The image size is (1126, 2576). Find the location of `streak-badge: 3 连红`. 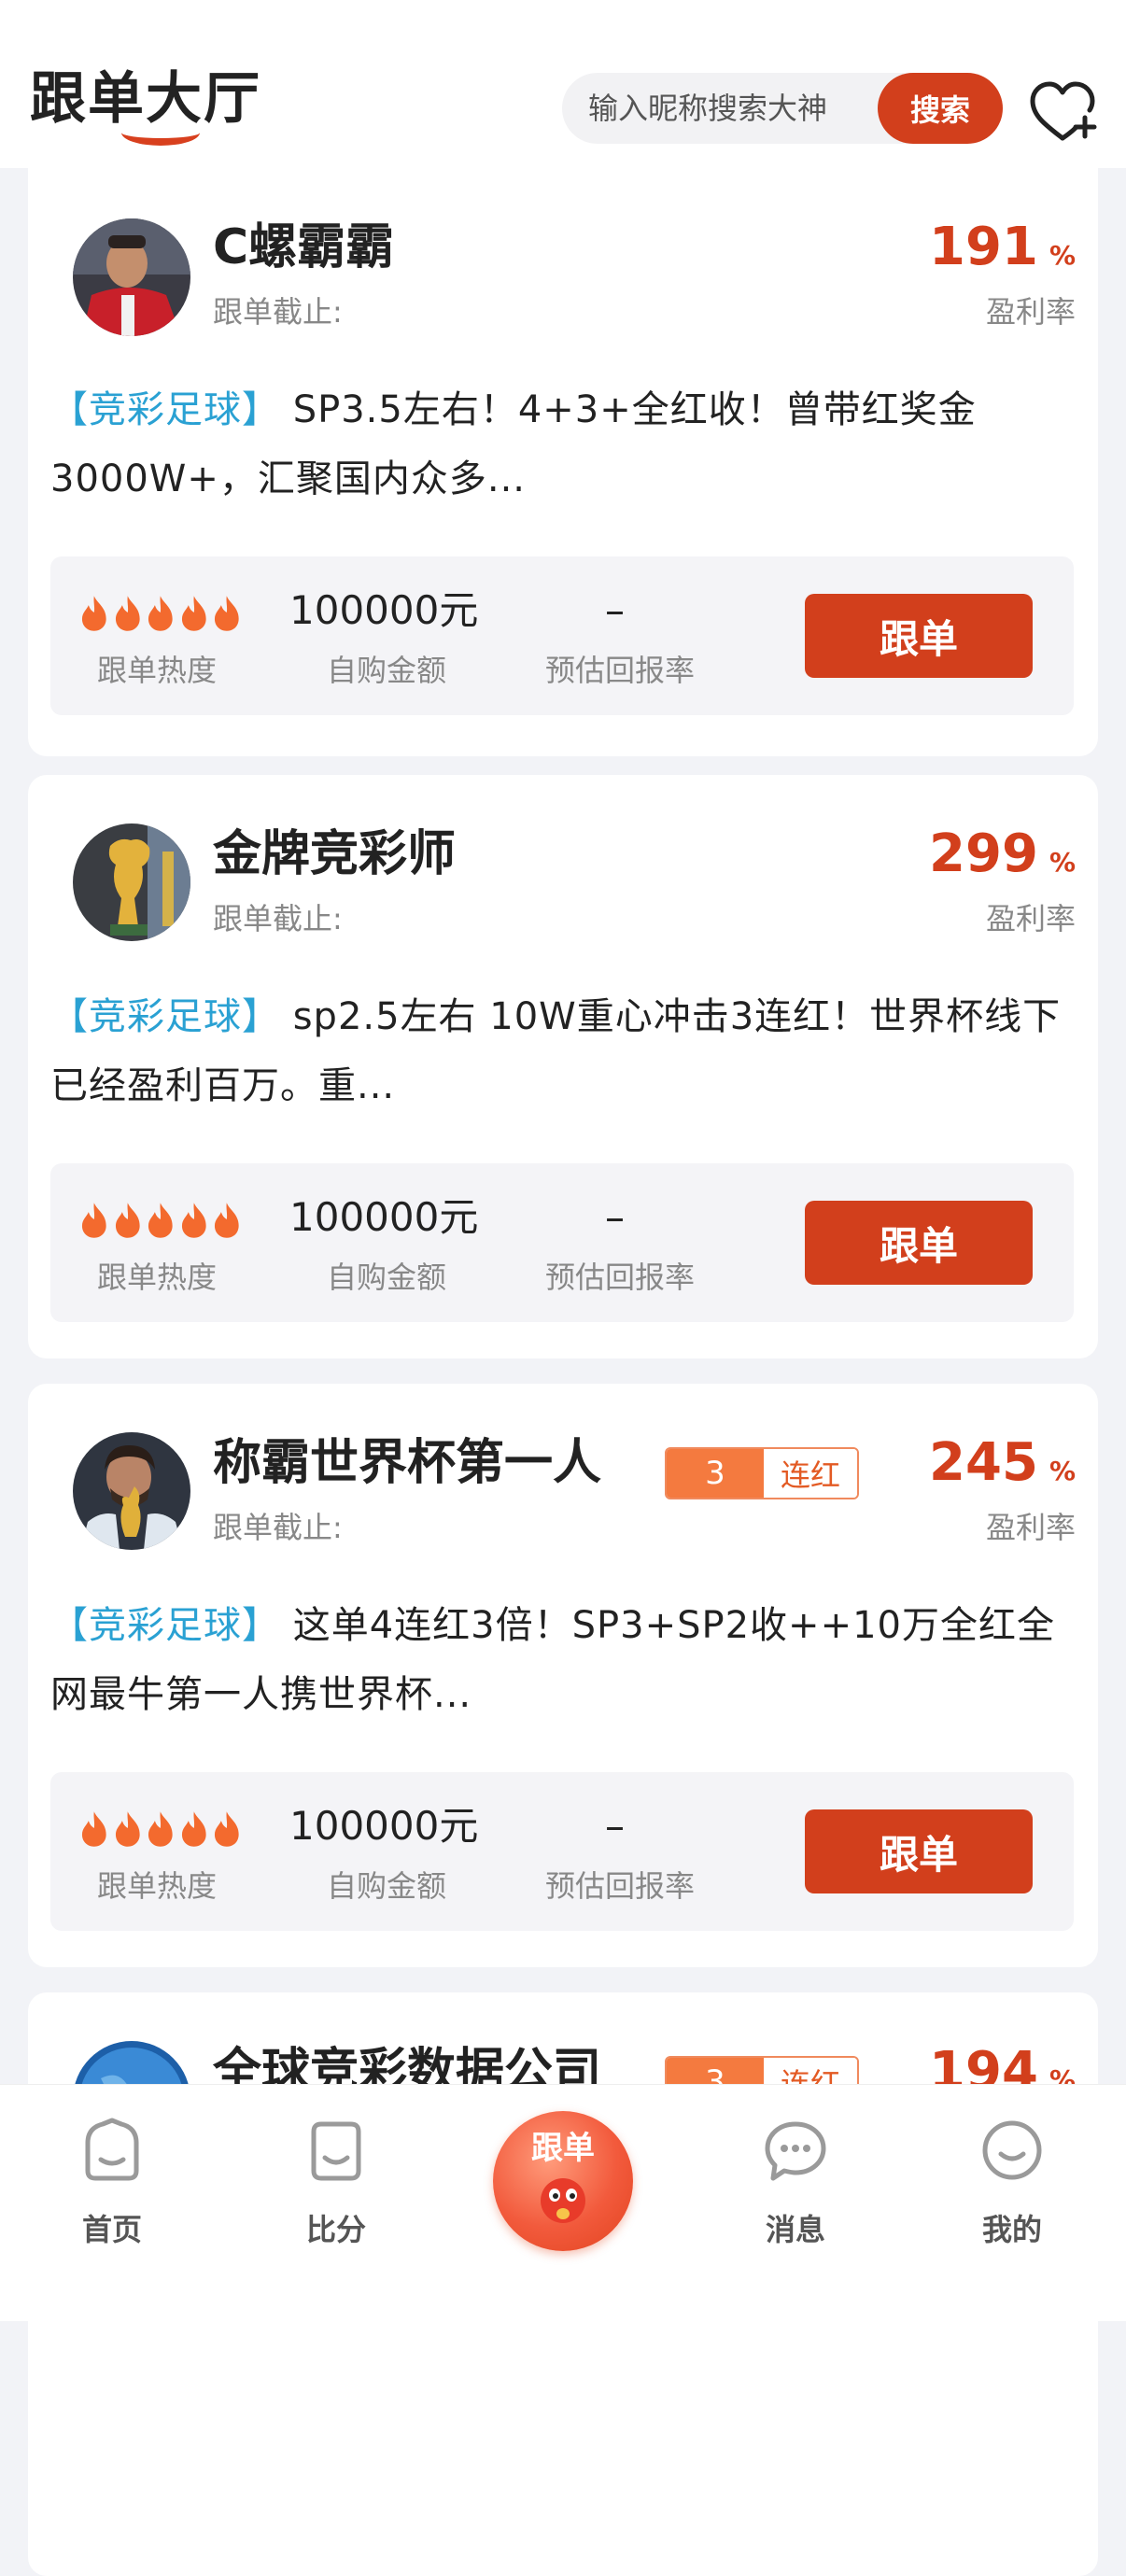

streak-badge: 3 连红 is located at coordinates (762, 1473).